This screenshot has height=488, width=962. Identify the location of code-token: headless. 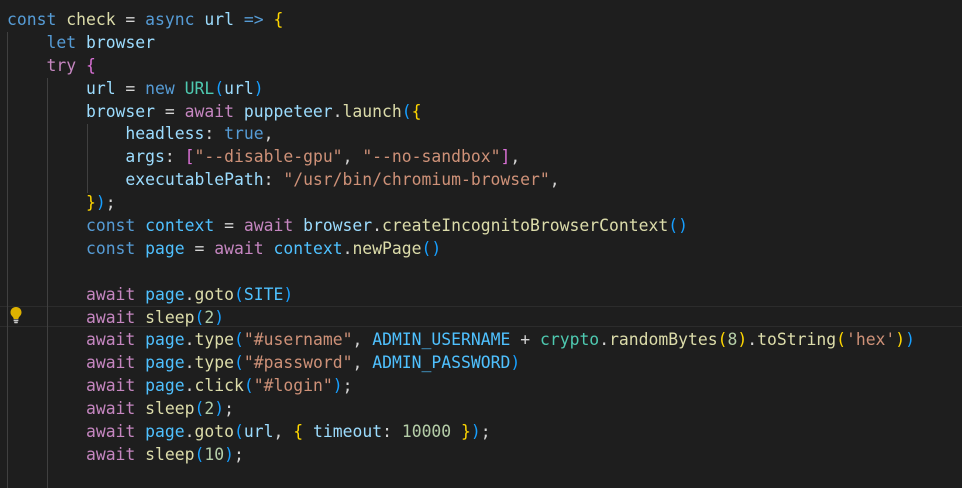
(165, 134).